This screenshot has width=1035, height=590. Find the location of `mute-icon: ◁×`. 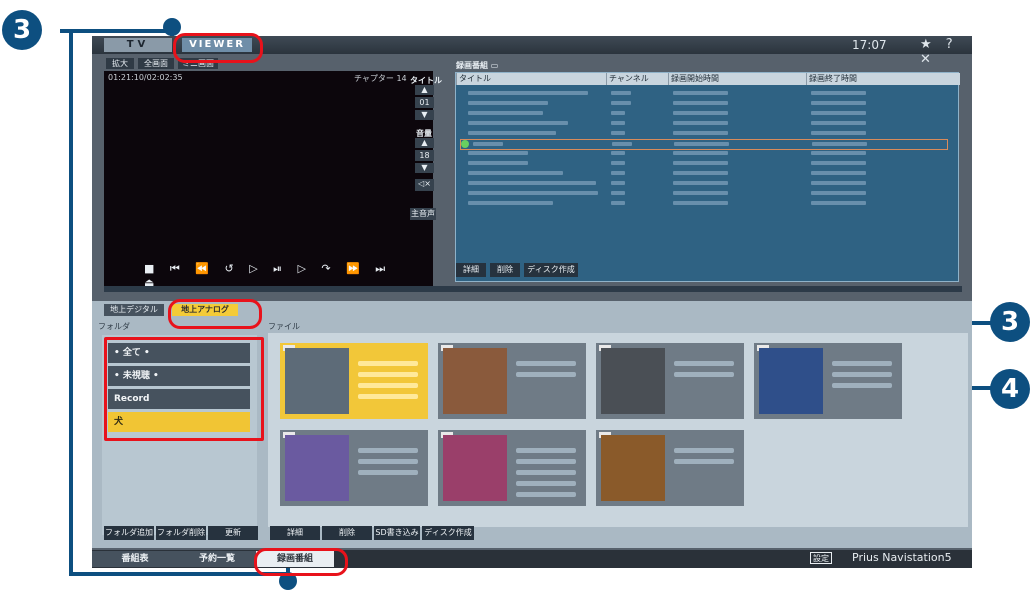

mute-icon: ◁× is located at coordinates (424, 185).